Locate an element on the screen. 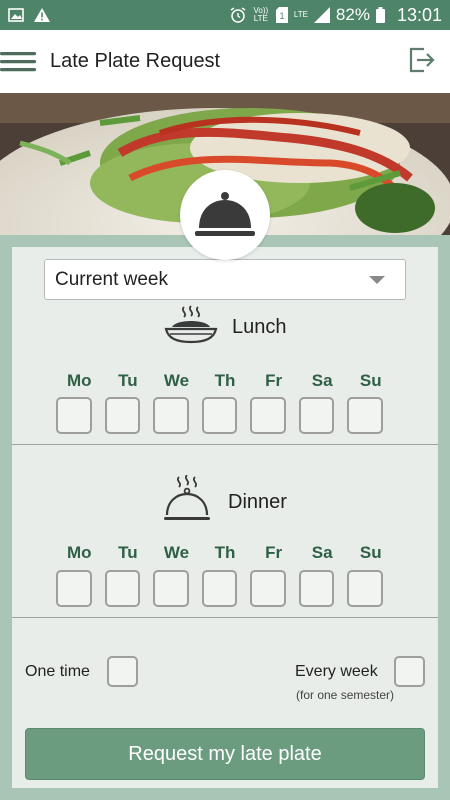 This screenshot has height=800, width=450. dinner-header: Dinner is located at coordinates (224, 502).